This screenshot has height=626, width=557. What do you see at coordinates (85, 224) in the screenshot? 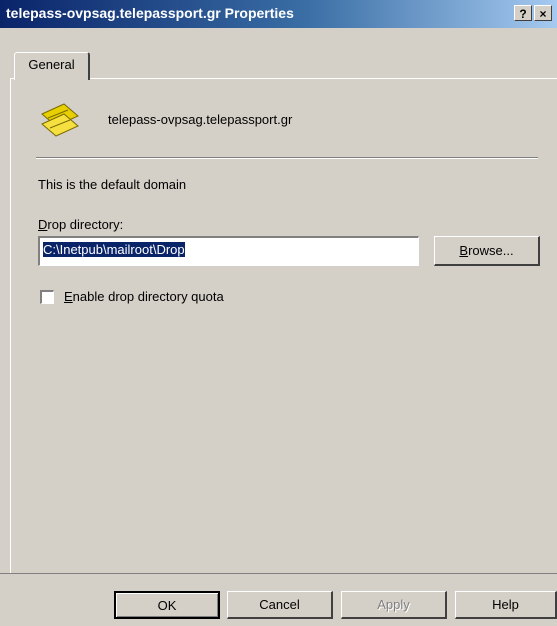
I see `drop-directory-label-text: rop directory:` at bounding box center [85, 224].